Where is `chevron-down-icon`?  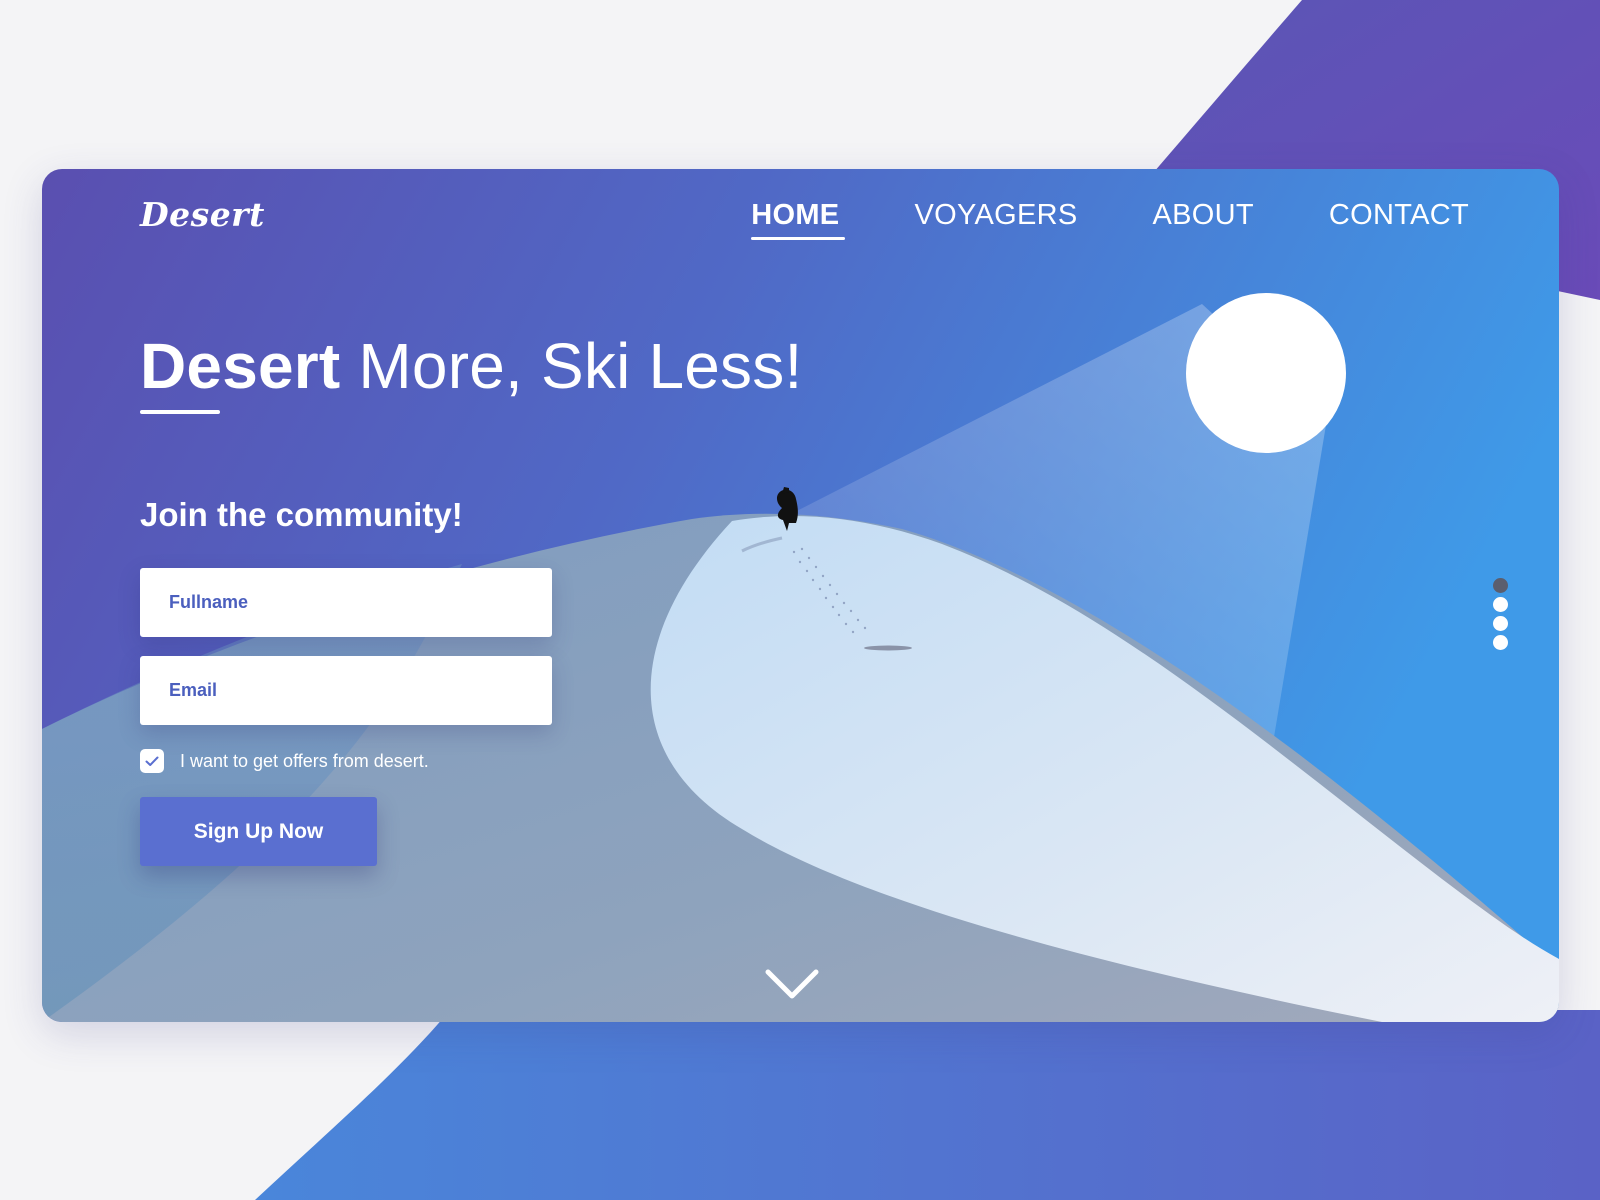
chevron-down-icon is located at coordinates (792, 984).